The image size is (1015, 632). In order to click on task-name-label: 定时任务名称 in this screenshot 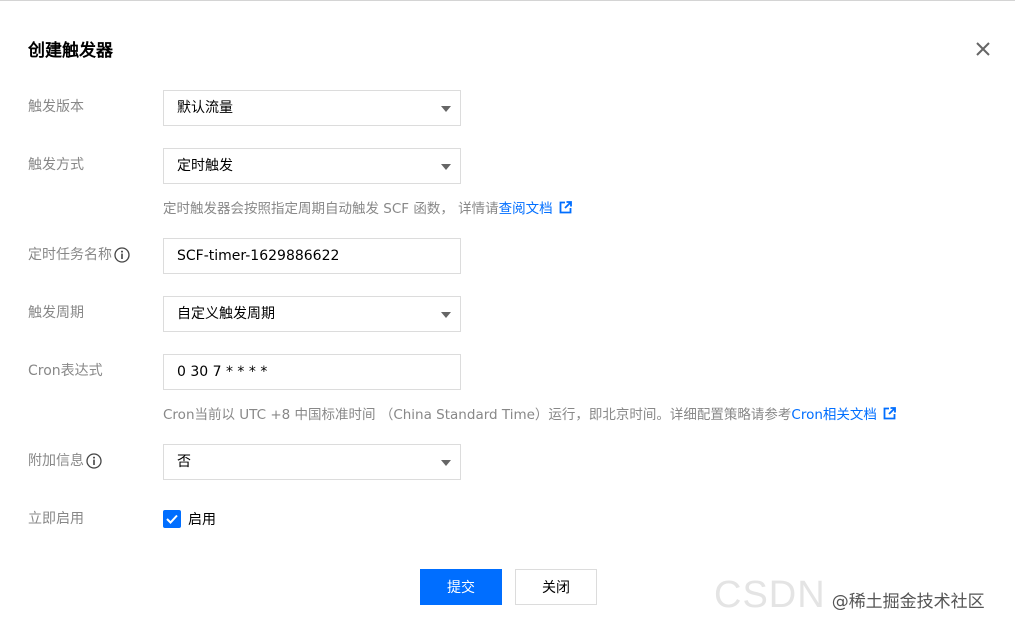, I will do `click(79, 255)`.